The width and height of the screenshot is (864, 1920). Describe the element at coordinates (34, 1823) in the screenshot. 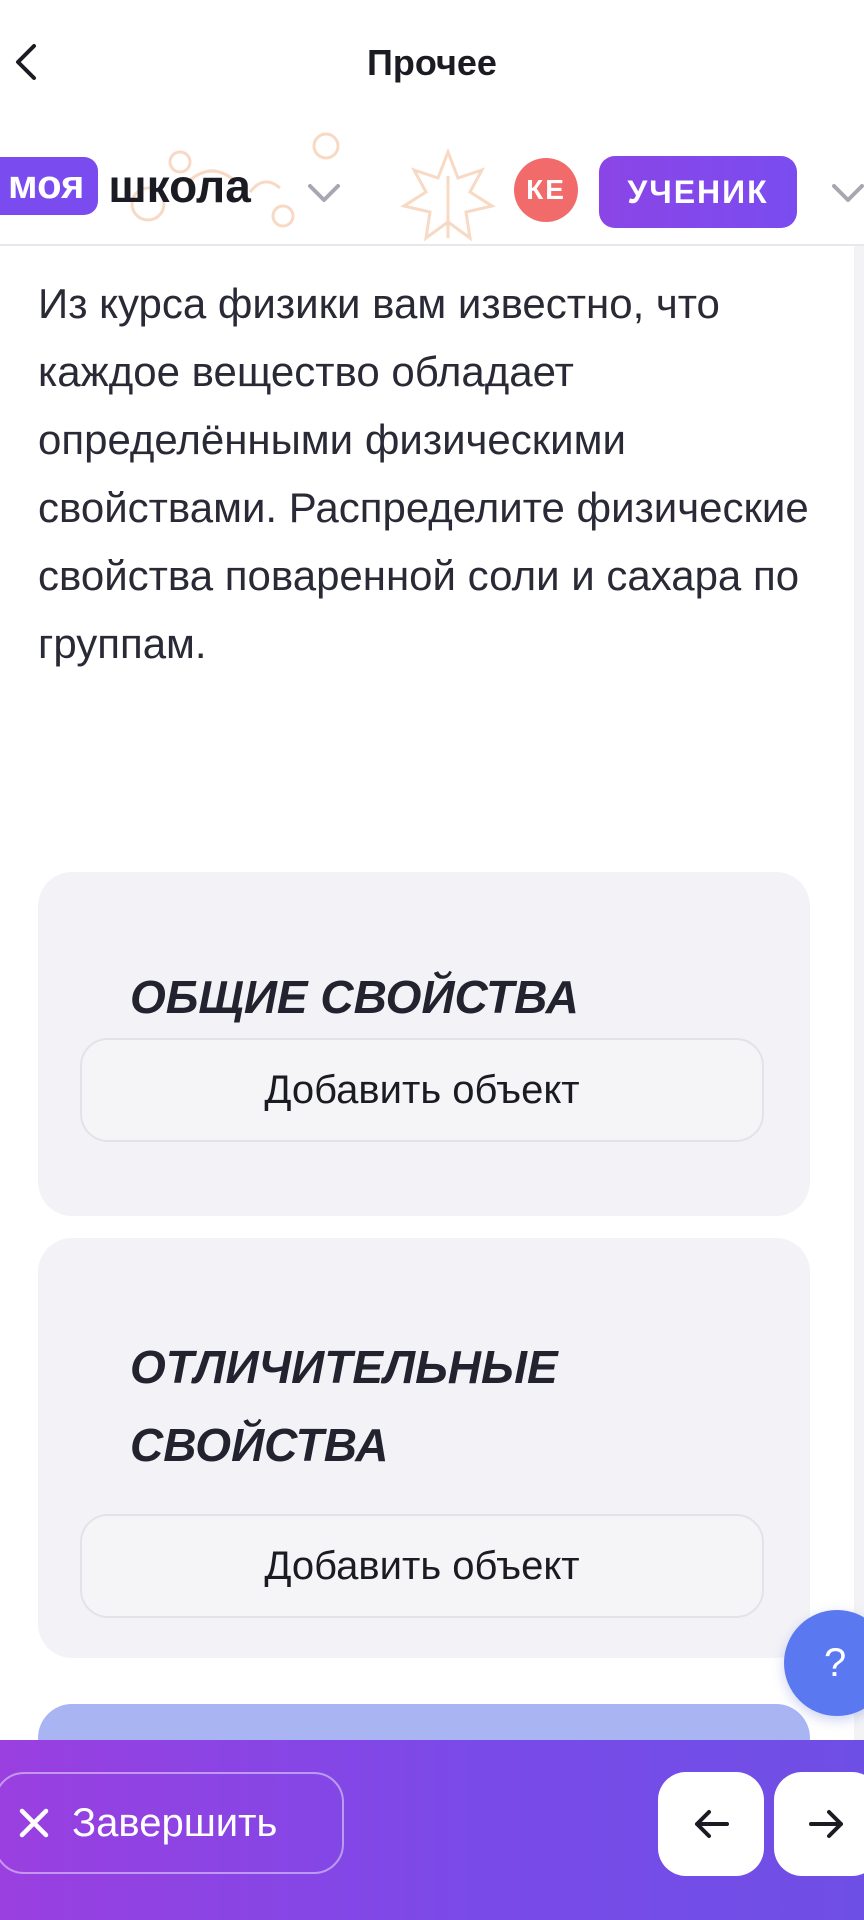

I see `close-icon` at that location.